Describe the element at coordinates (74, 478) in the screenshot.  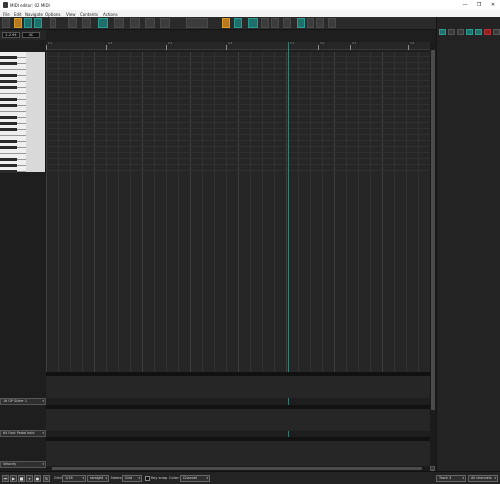
I see `grid-dropdown: 1/16 ▾` at that location.